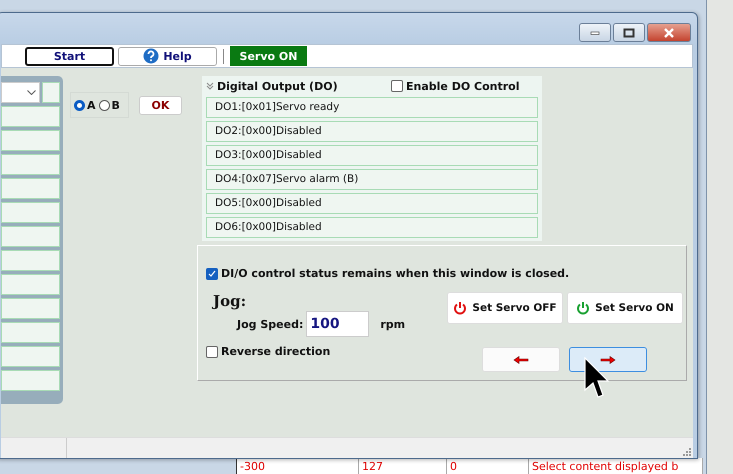 Image resolution: width=733 pixels, height=474 pixels. Describe the element at coordinates (212, 274) in the screenshot. I see `checkmark-icon` at that location.